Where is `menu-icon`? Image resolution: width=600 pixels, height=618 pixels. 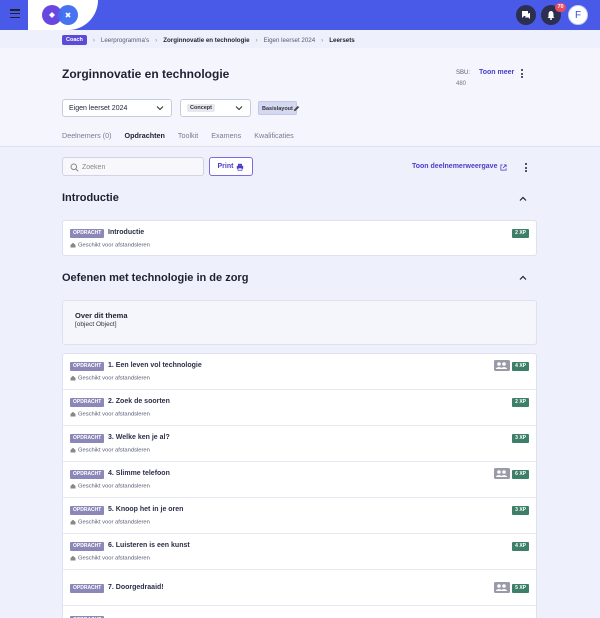
menu-icon is located at coordinates (15, 14).